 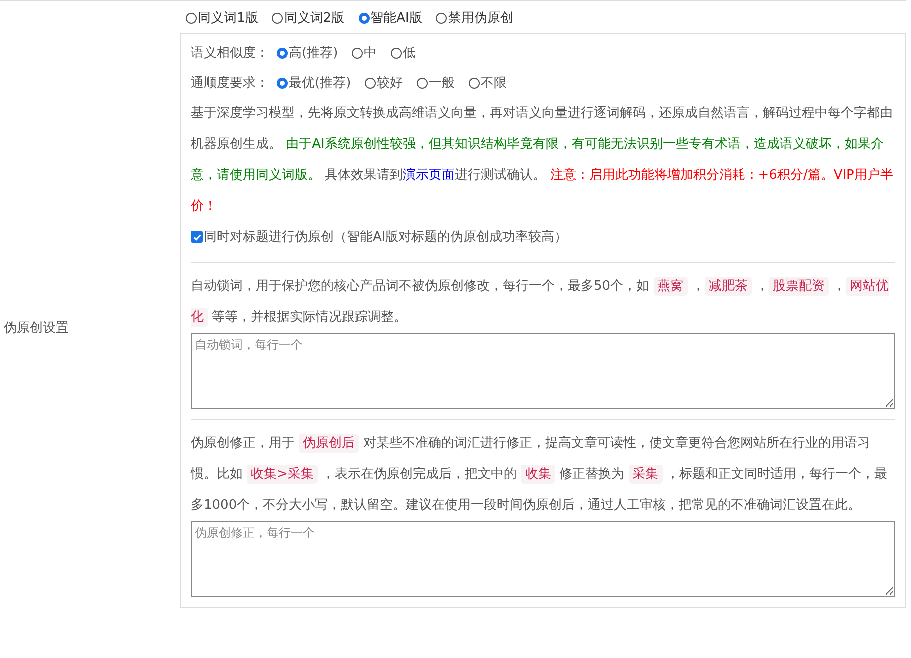 What do you see at coordinates (384, 83) in the screenshot?
I see `option-radio: 较好` at bounding box center [384, 83].